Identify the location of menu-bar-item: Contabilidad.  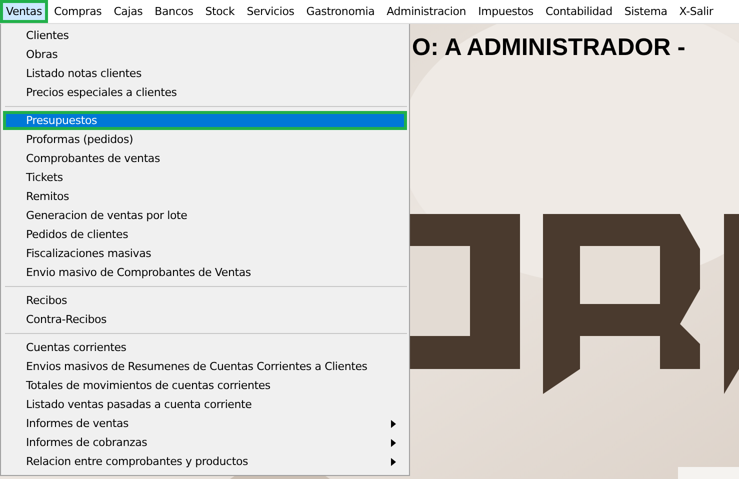
(578, 11).